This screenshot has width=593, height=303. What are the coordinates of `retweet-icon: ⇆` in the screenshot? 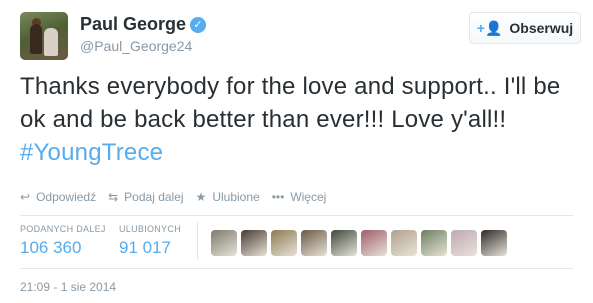 It's located at (113, 197).